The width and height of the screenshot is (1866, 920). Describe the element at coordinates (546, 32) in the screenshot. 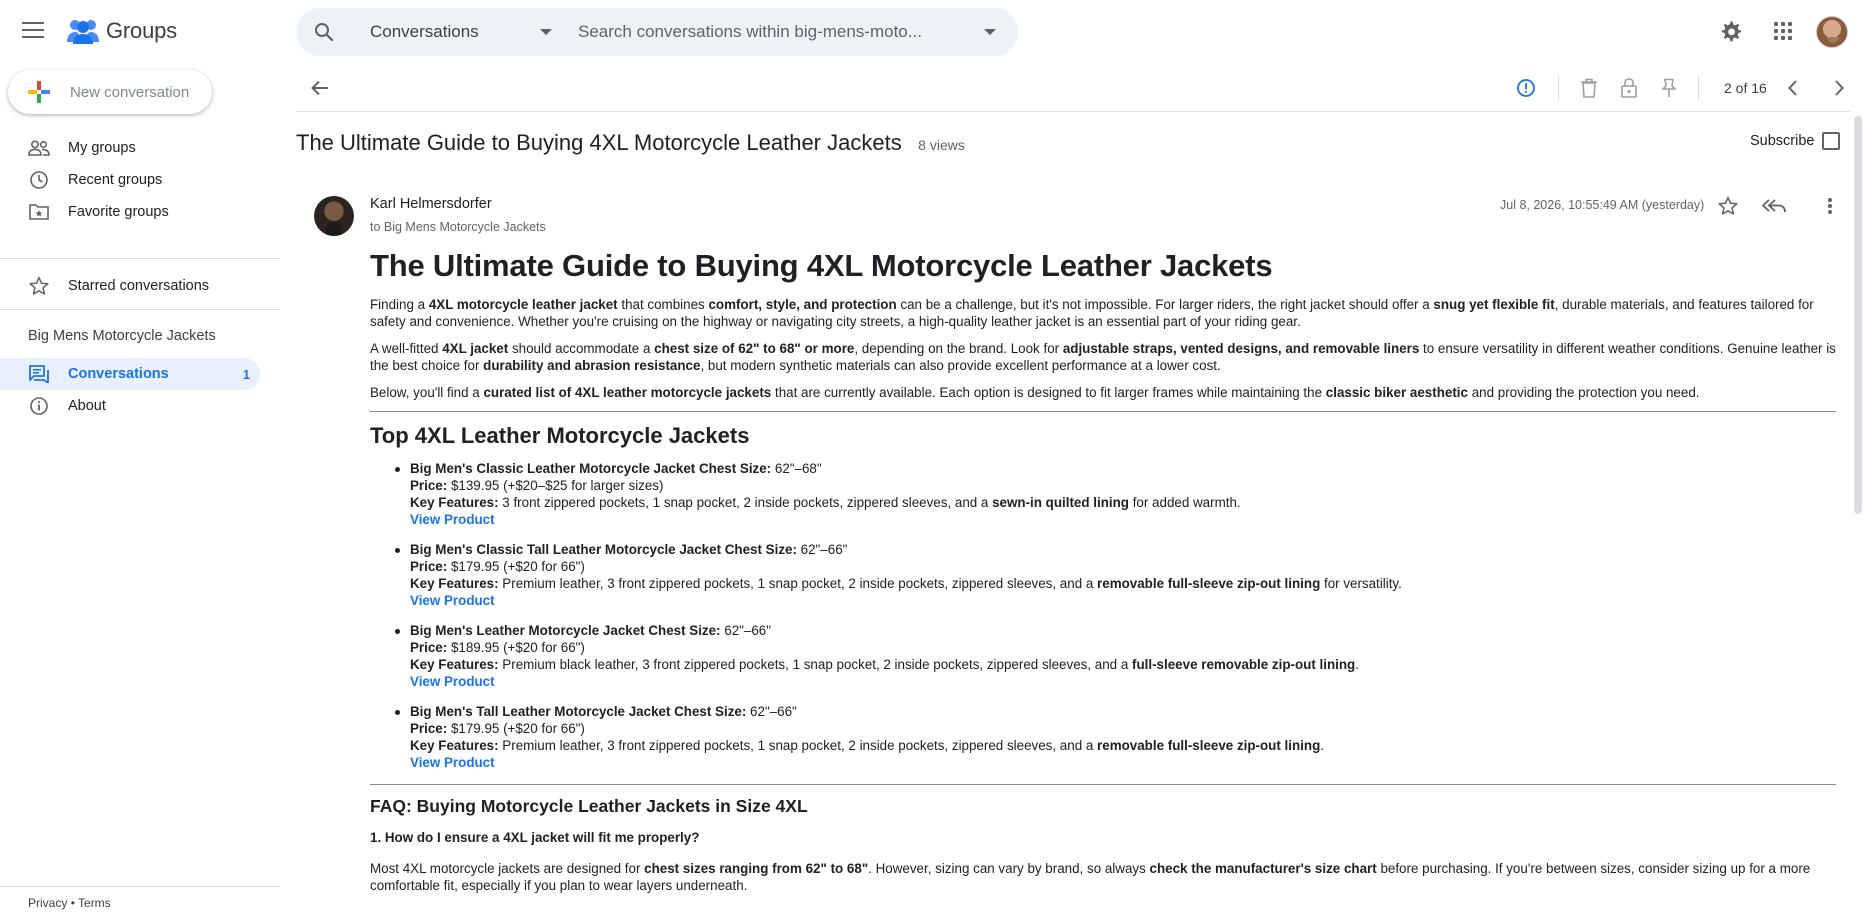

I see `scope-dropdown-icon` at that location.